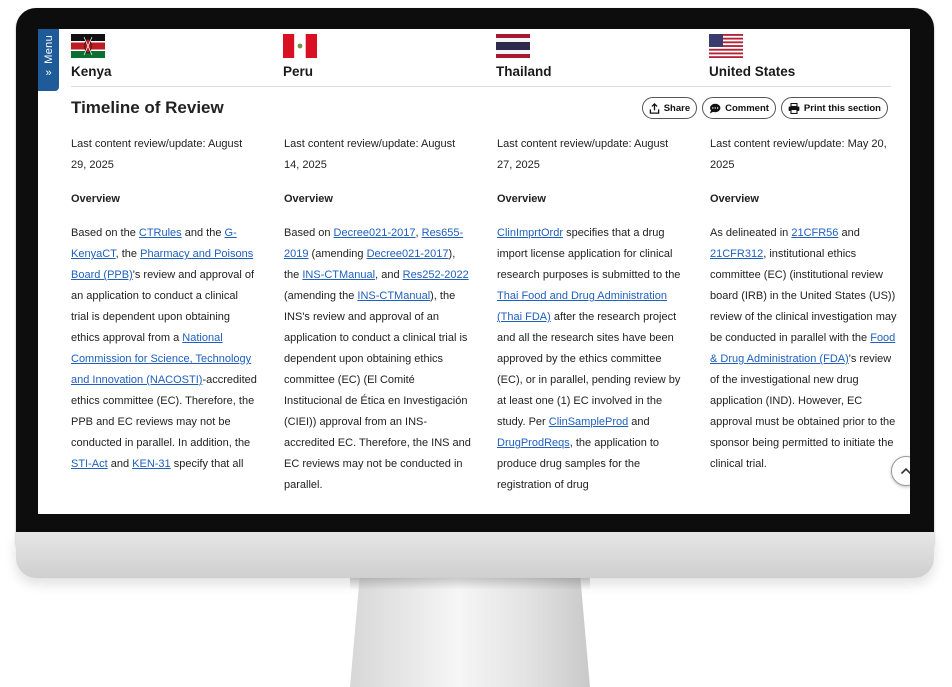 The image size is (952, 687). I want to click on reference-link: Res252-2022, so click(436, 275).